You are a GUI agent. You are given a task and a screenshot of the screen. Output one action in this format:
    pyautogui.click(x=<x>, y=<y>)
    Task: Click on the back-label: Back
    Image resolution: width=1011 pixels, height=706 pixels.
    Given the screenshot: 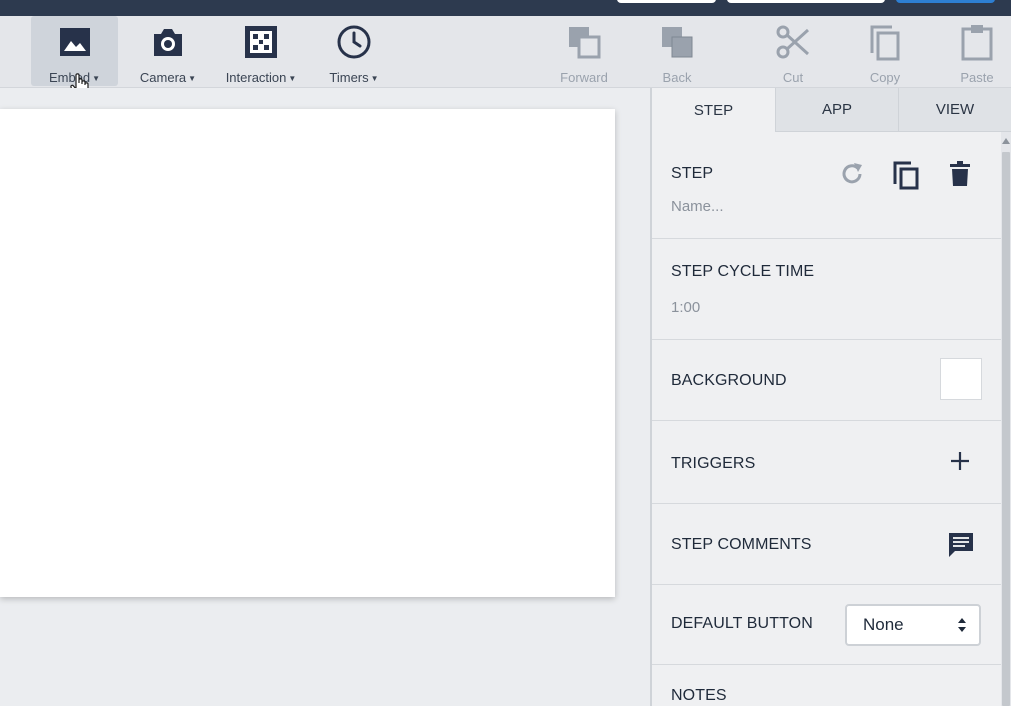 What is the action you would take?
    pyautogui.click(x=677, y=77)
    